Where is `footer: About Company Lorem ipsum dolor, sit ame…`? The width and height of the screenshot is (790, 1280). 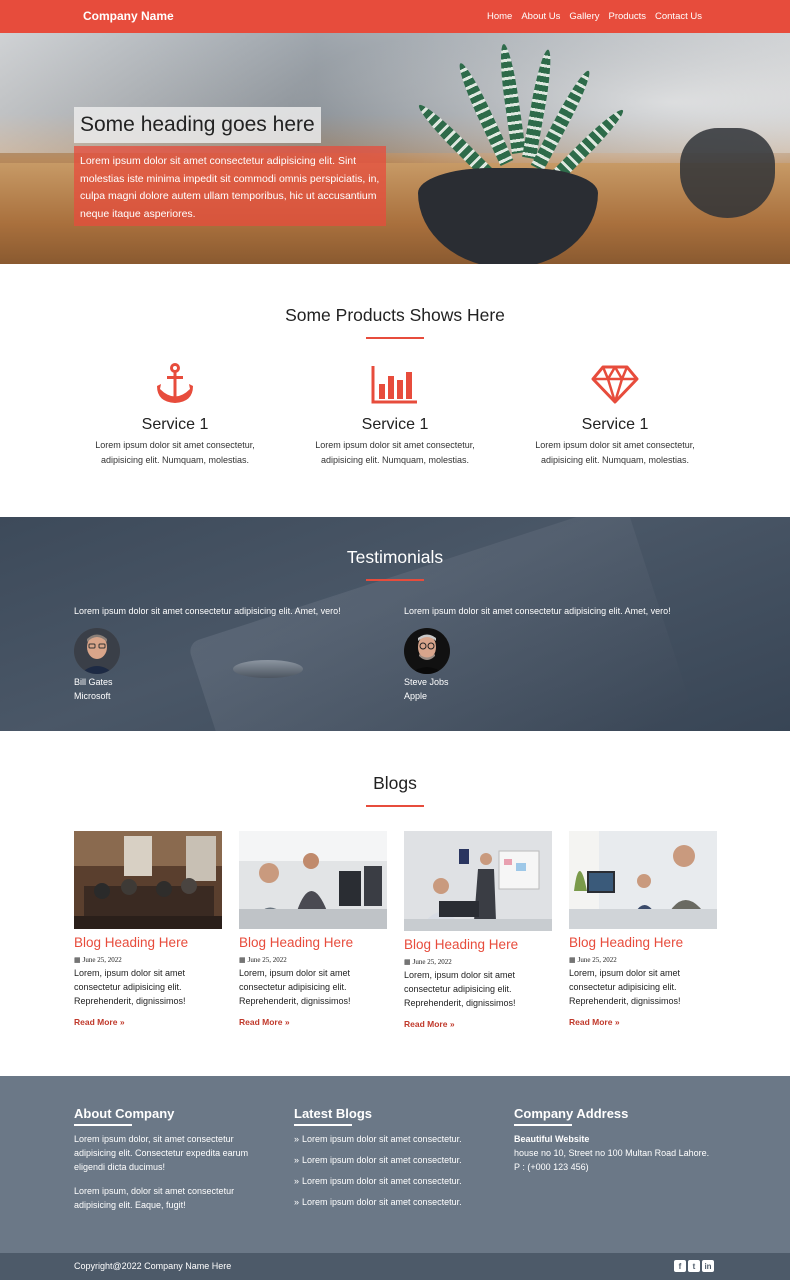
footer: About Company Lorem ipsum dolor, sit ame… is located at coordinates (395, 1164).